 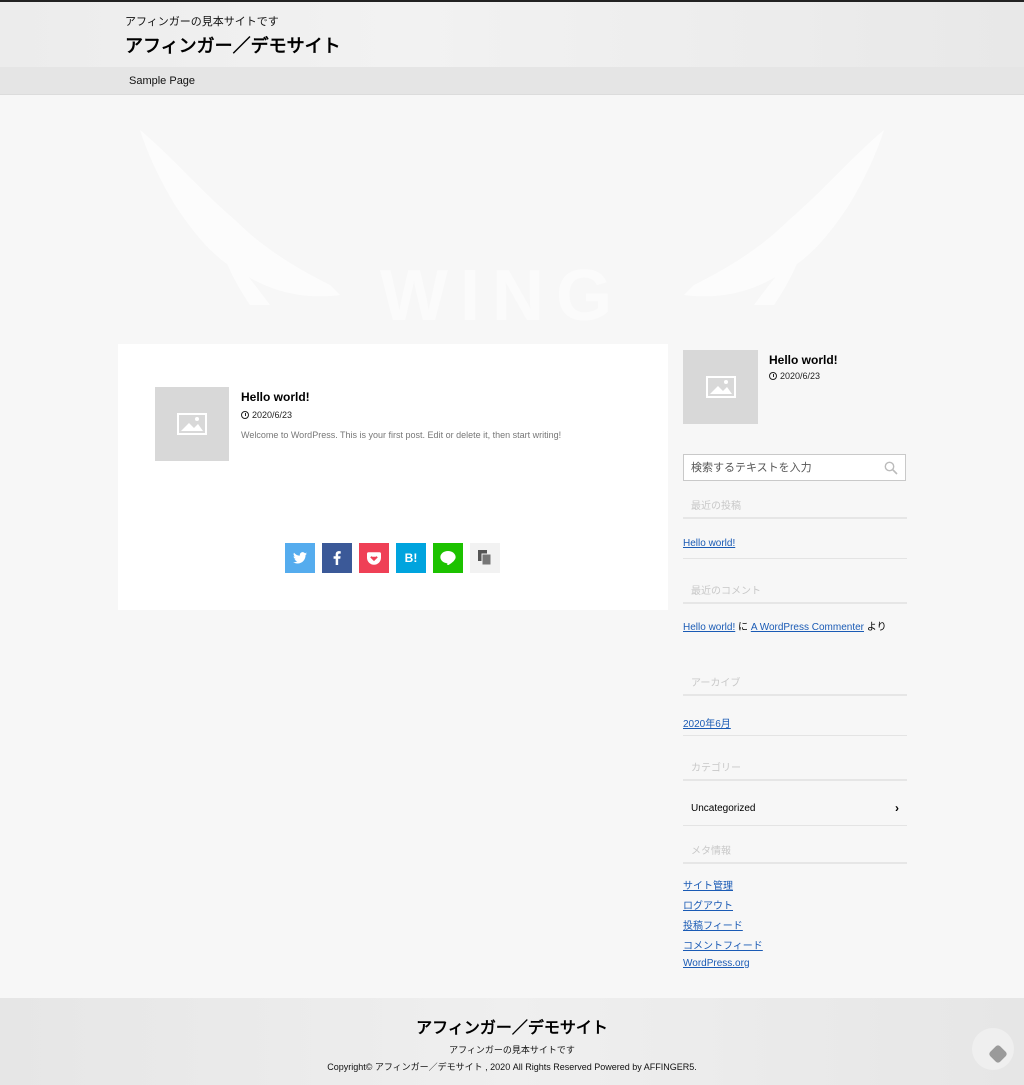 What do you see at coordinates (233, 45) in the screenshot?
I see `site-title-link: アフィンガー／デモサイト` at bounding box center [233, 45].